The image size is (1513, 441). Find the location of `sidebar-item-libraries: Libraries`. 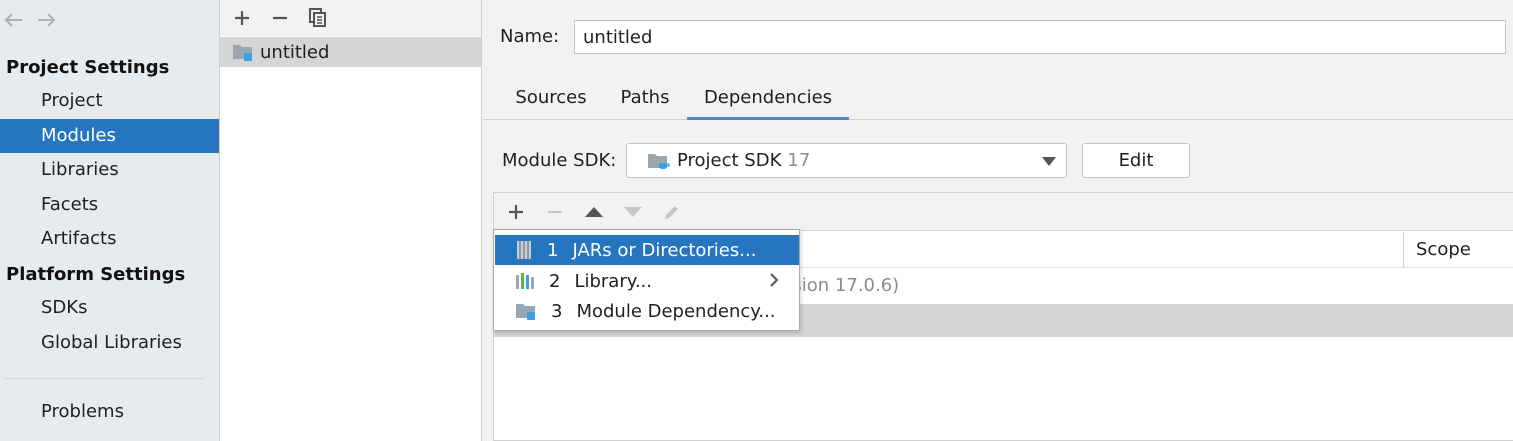

sidebar-item-libraries: Libraries is located at coordinates (109, 170).